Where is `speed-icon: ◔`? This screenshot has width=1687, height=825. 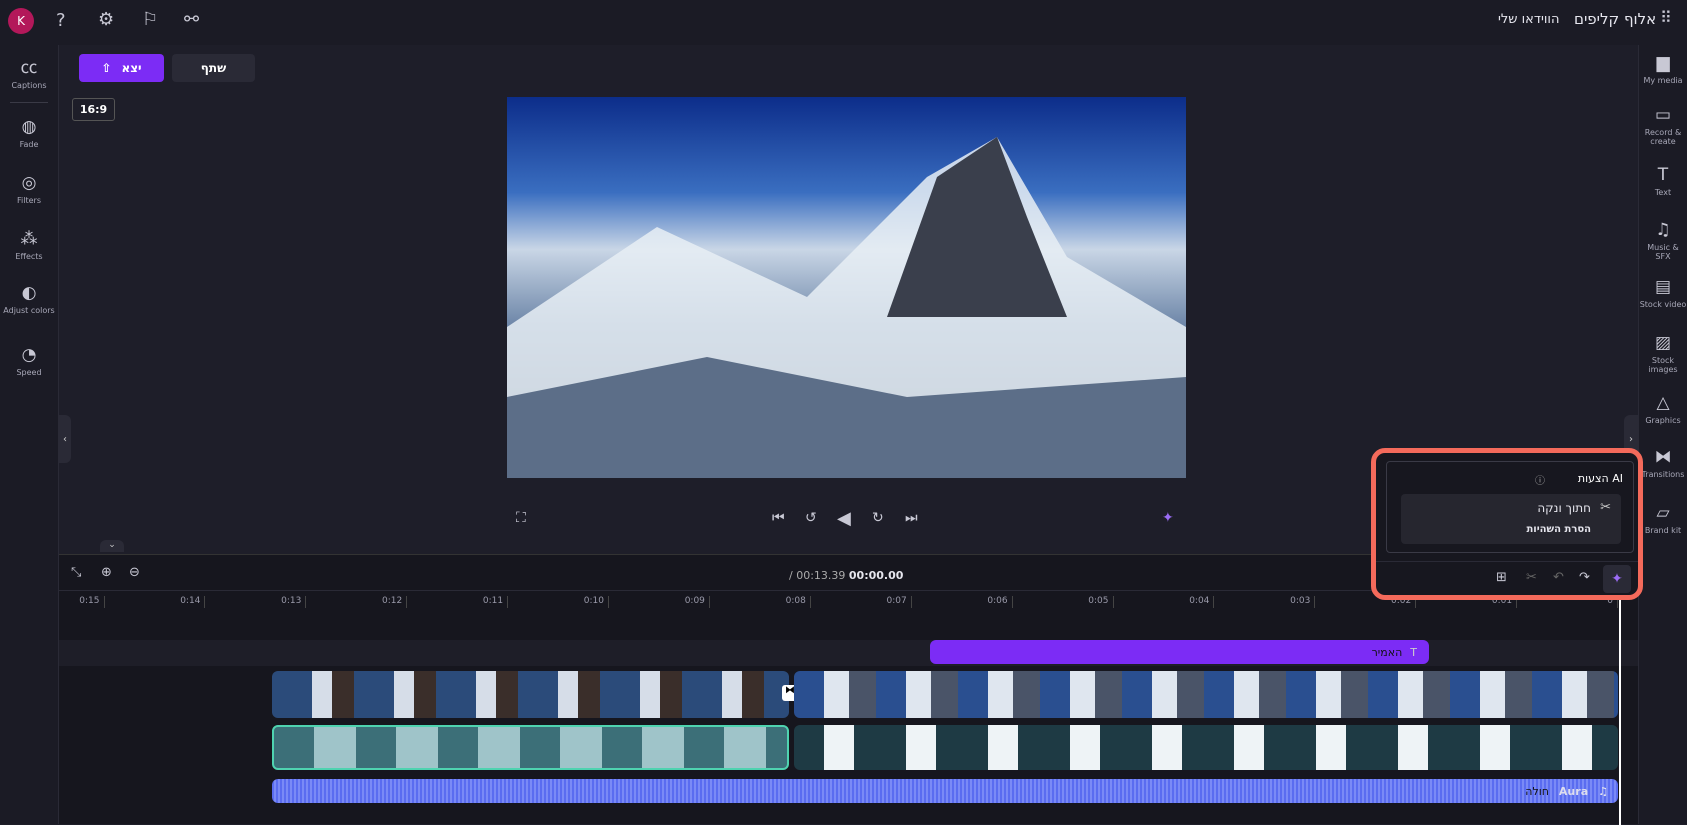 speed-icon: ◔ is located at coordinates (29, 355).